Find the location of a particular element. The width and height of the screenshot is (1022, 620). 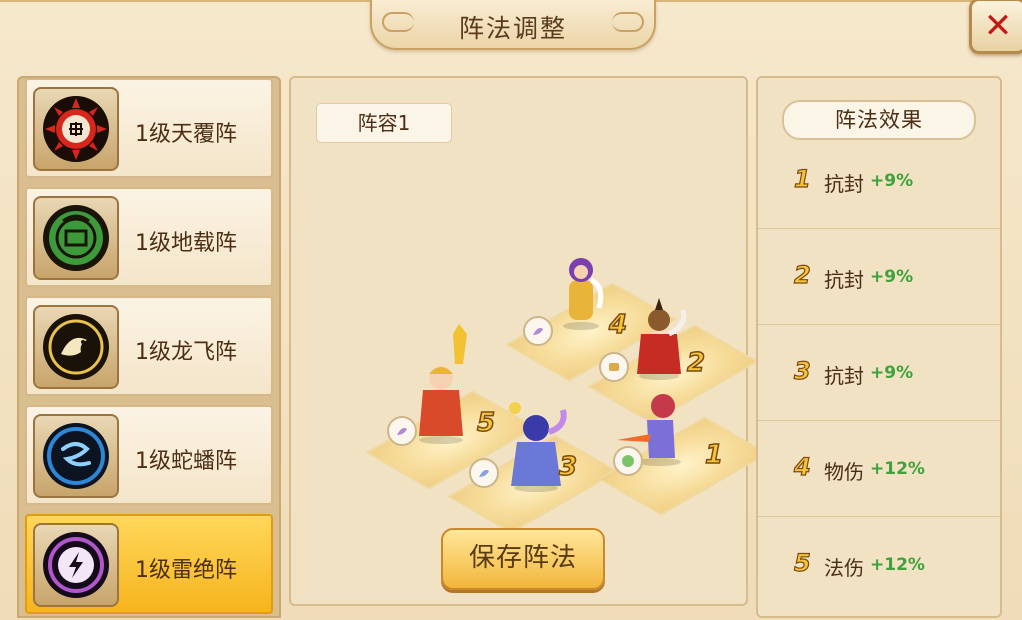

tianfu-emblem-icon is located at coordinates (76, 129).